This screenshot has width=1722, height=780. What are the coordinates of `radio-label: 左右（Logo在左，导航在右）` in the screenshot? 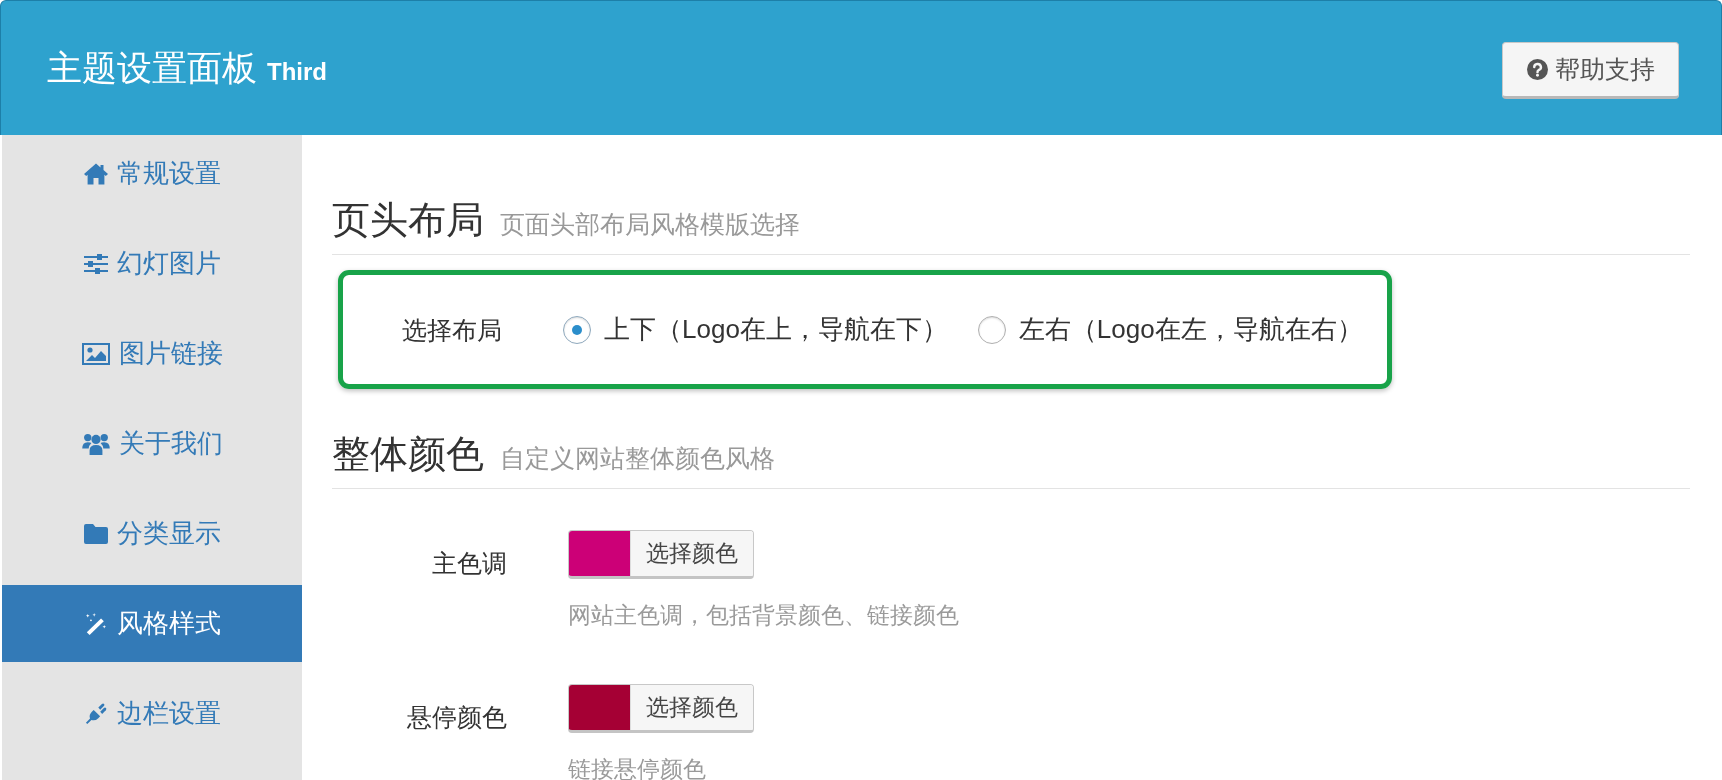 It's located at (1190, 329).